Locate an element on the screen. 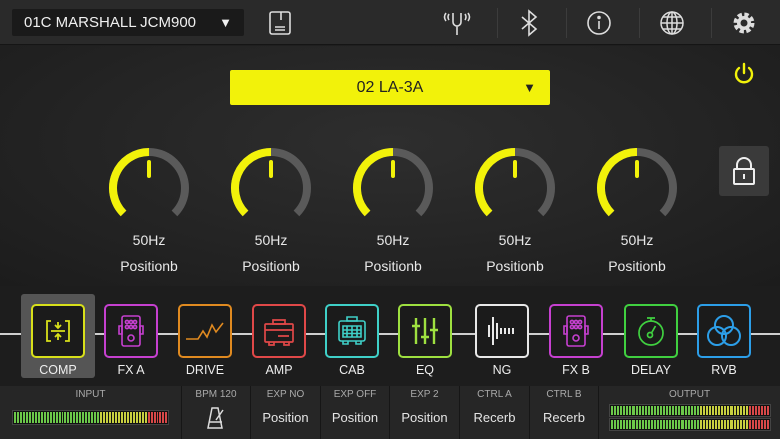  bpm-button: BPM 120 is located at coordinates (216, 412).